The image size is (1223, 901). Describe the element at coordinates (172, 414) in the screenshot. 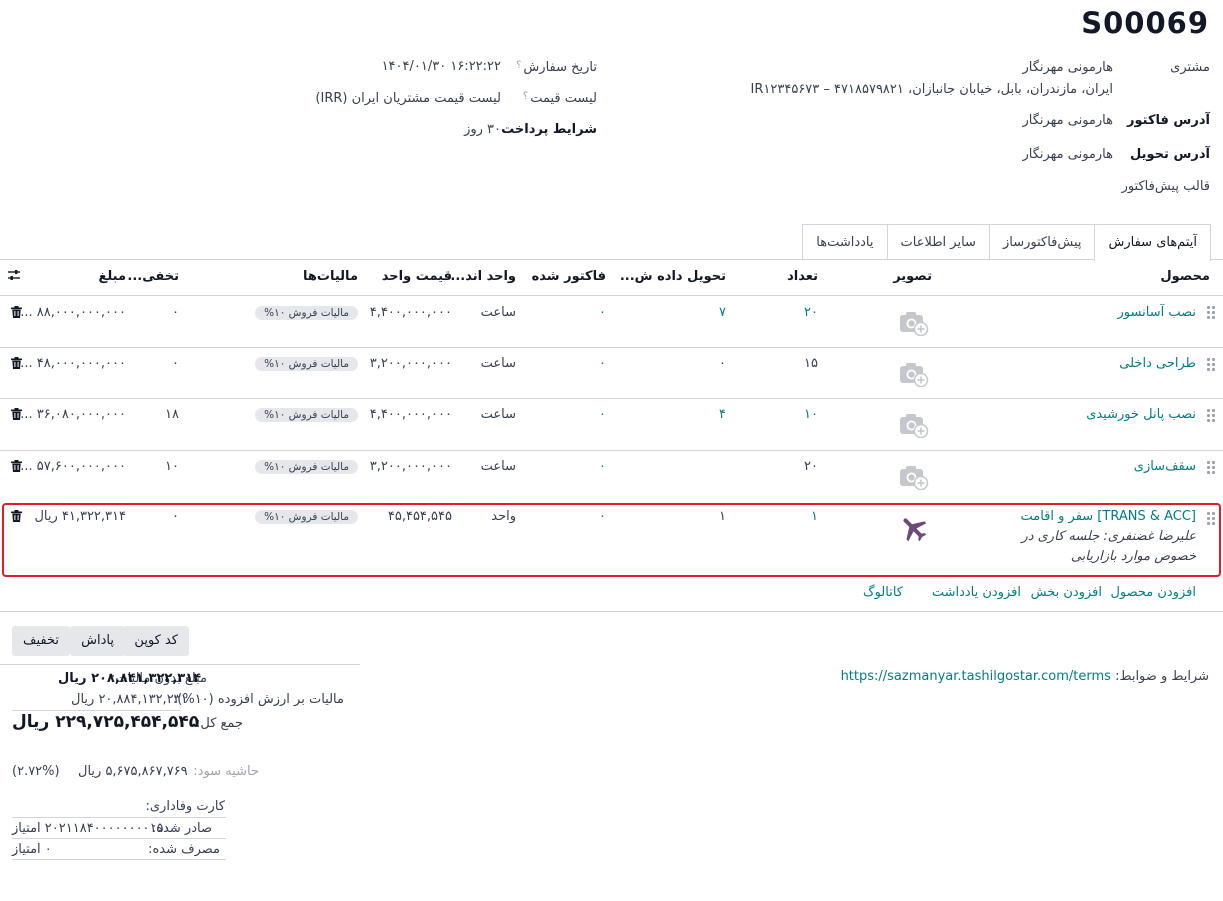

I see `line-discount: ۱۸` at that location.